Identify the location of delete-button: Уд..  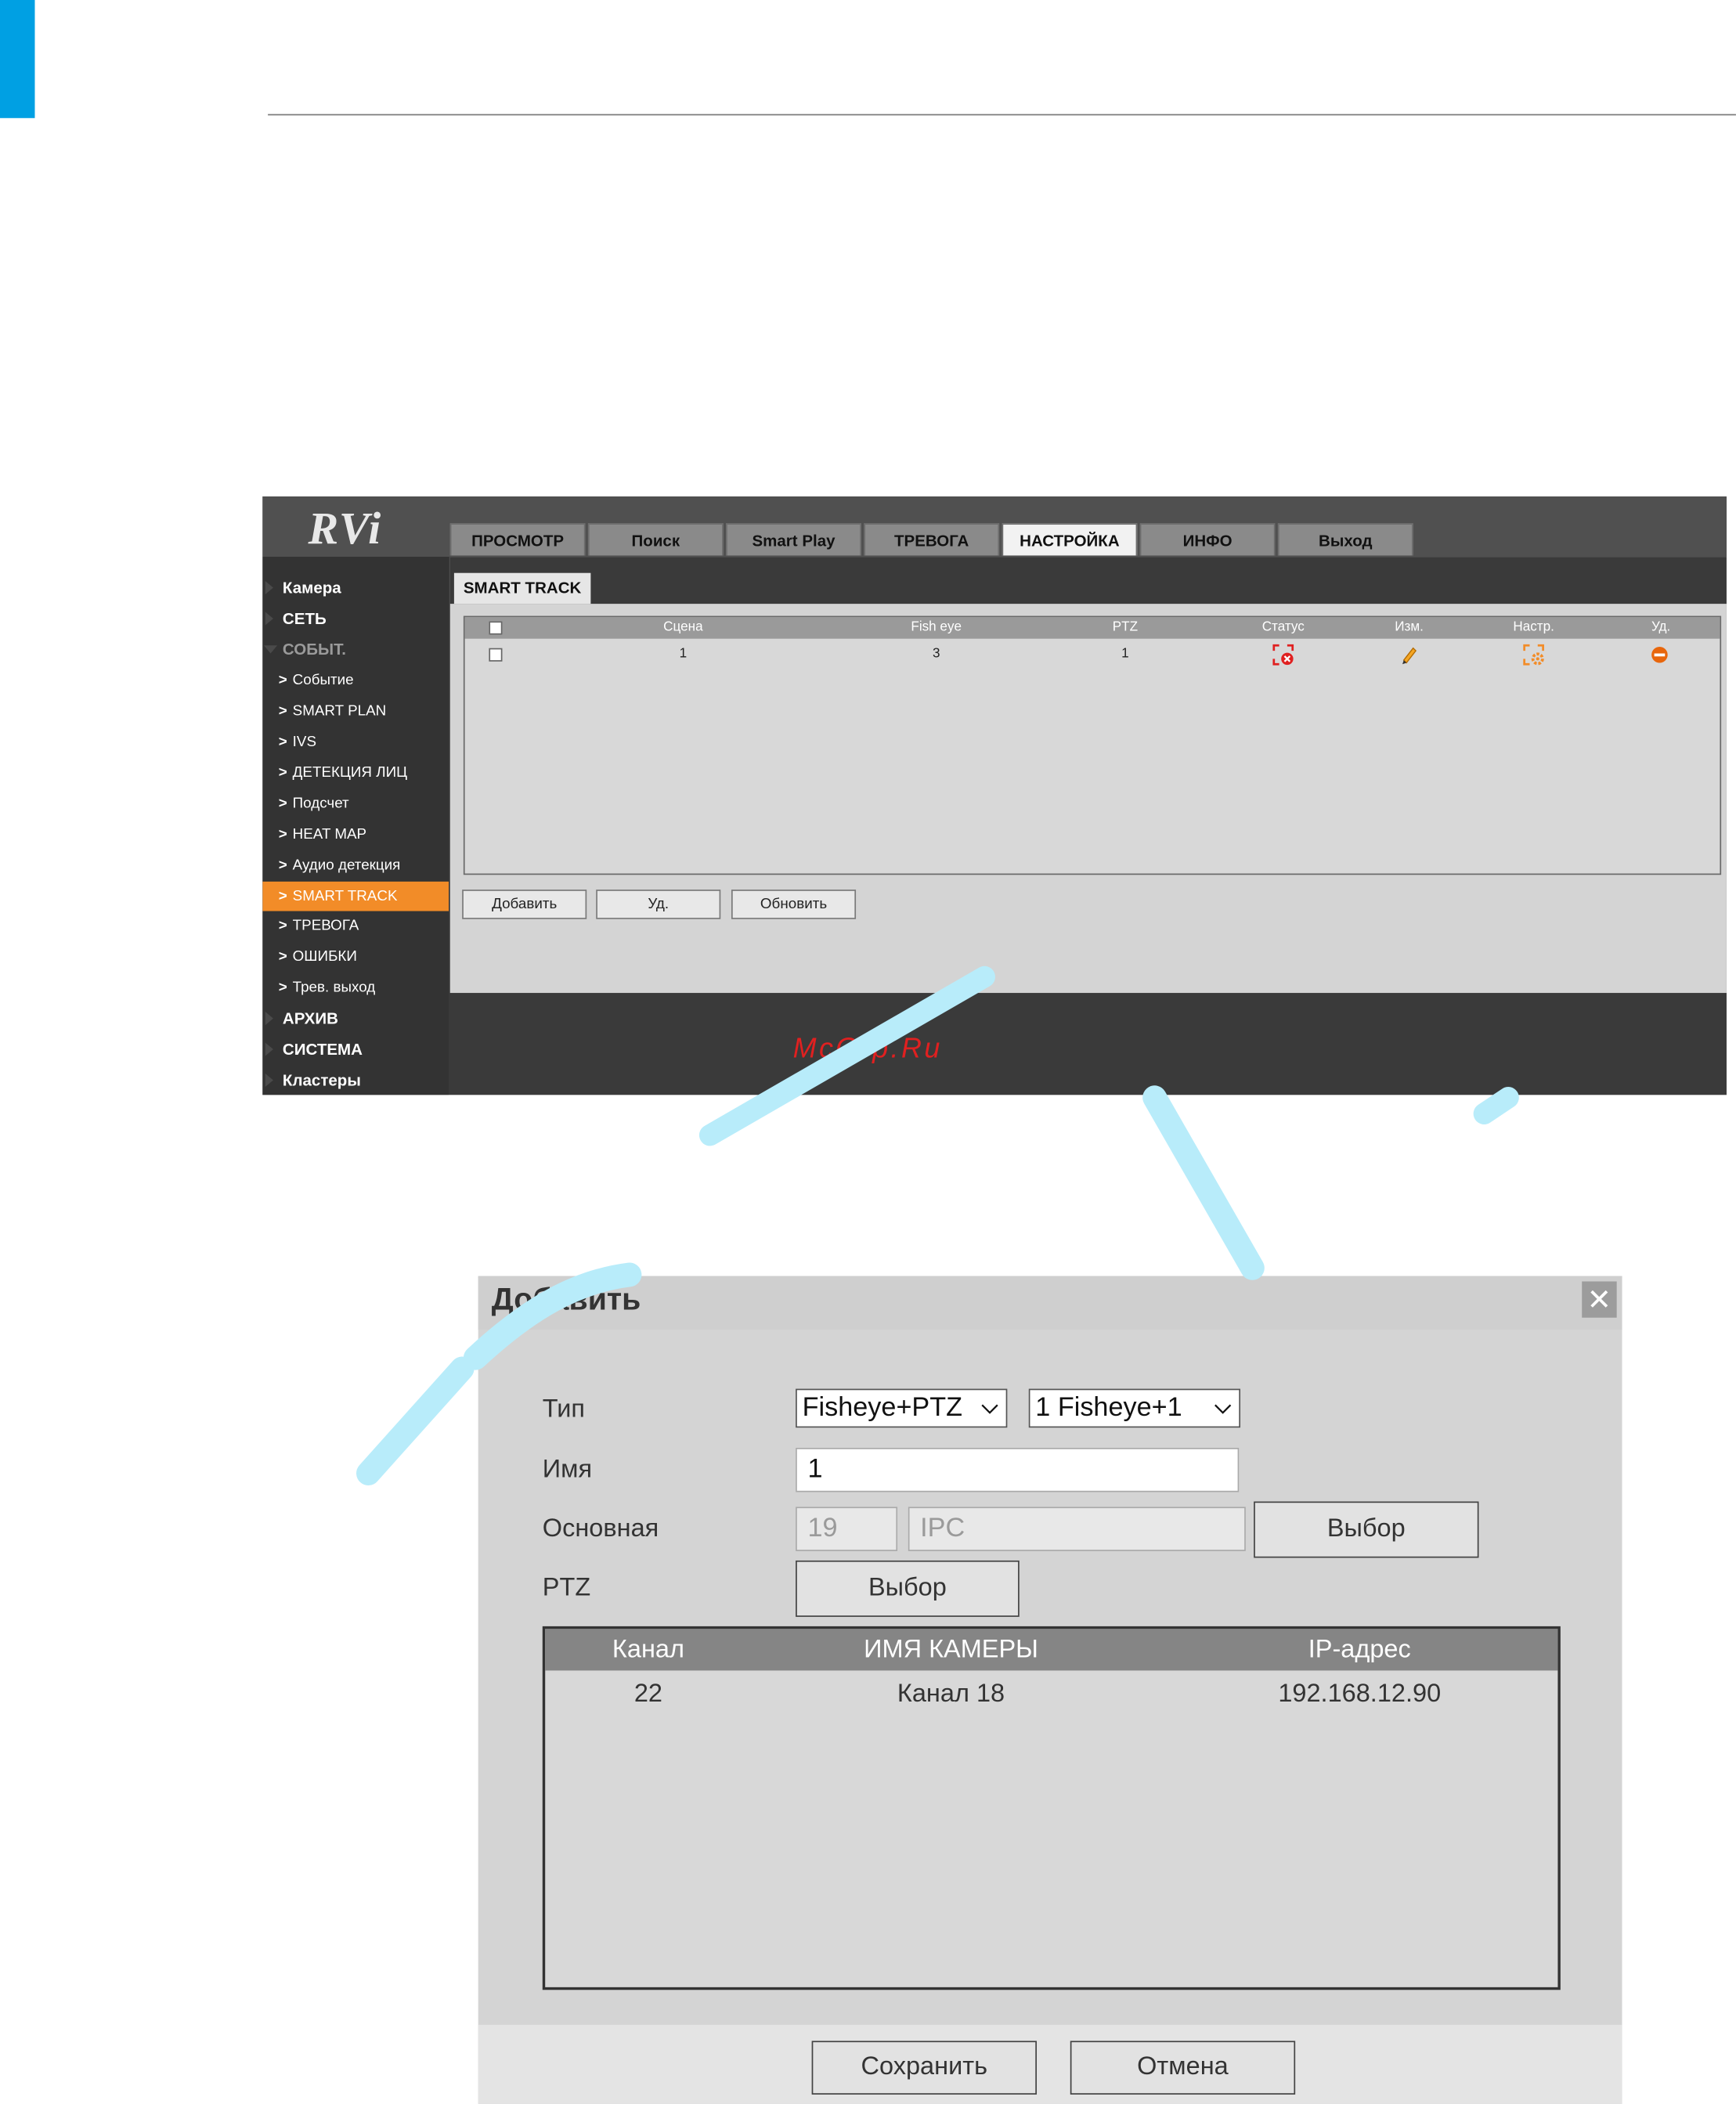
(658, 904).